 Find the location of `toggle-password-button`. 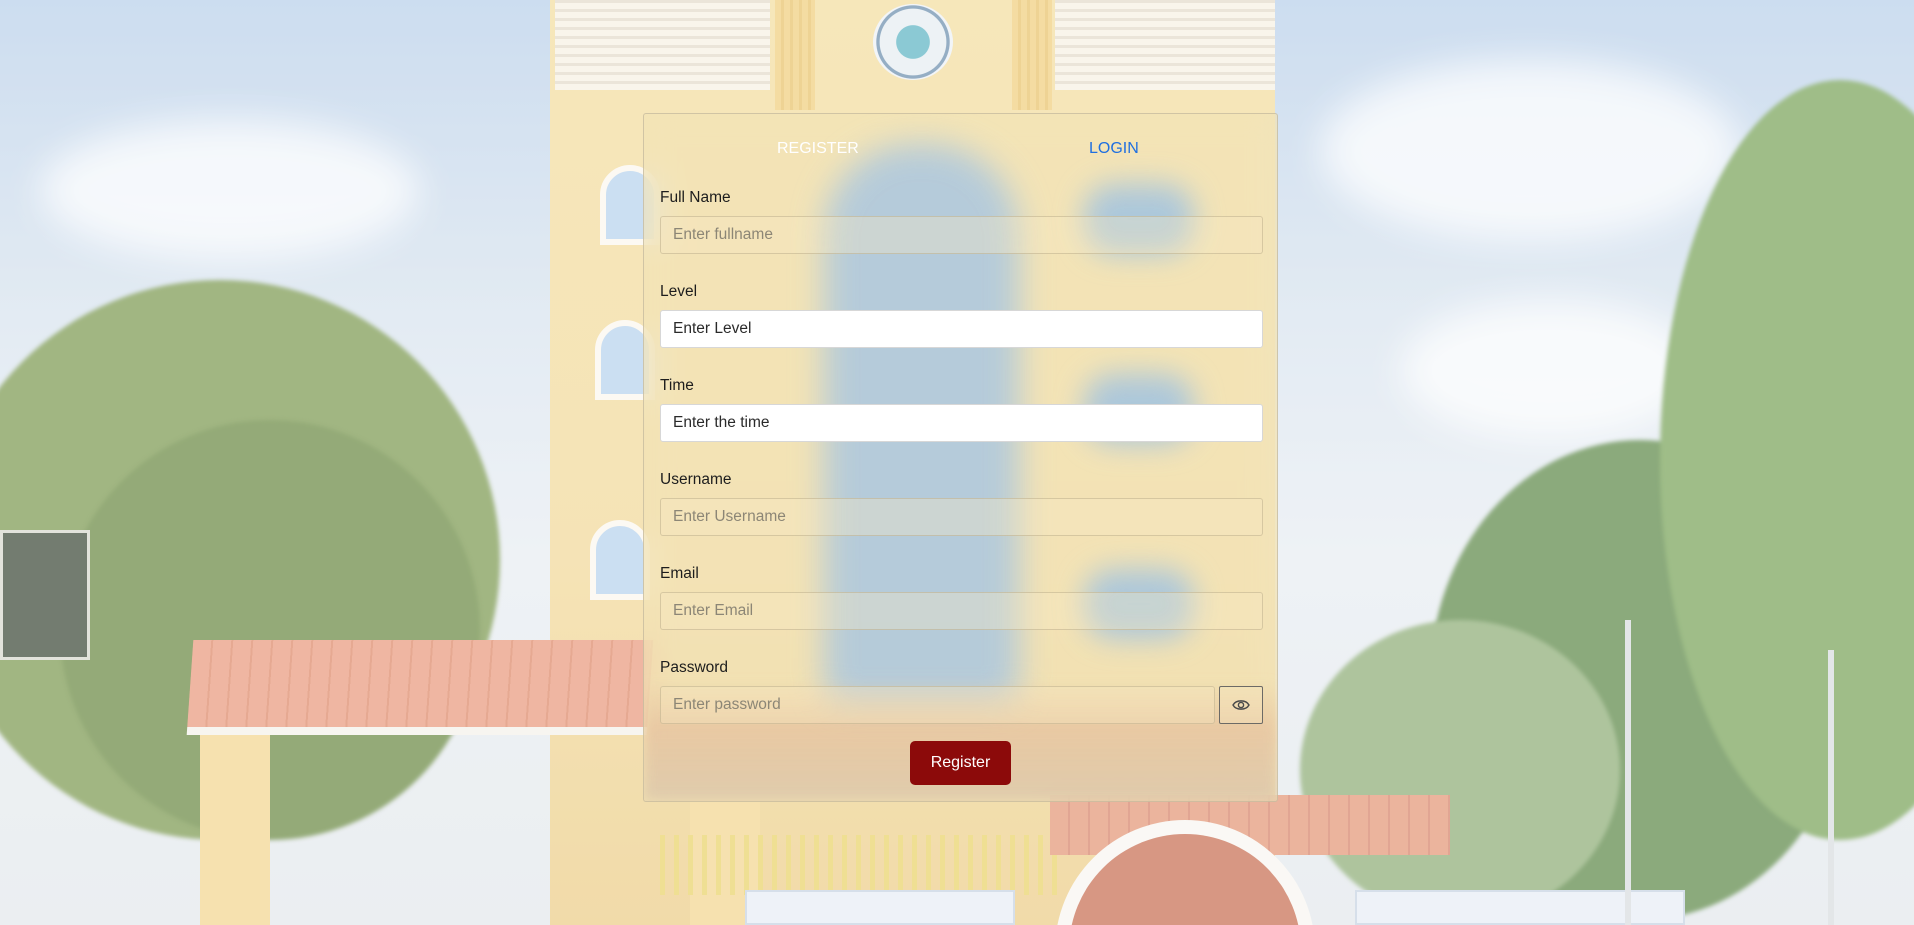

toggle-password-button is located at coordinates (1241, 705).